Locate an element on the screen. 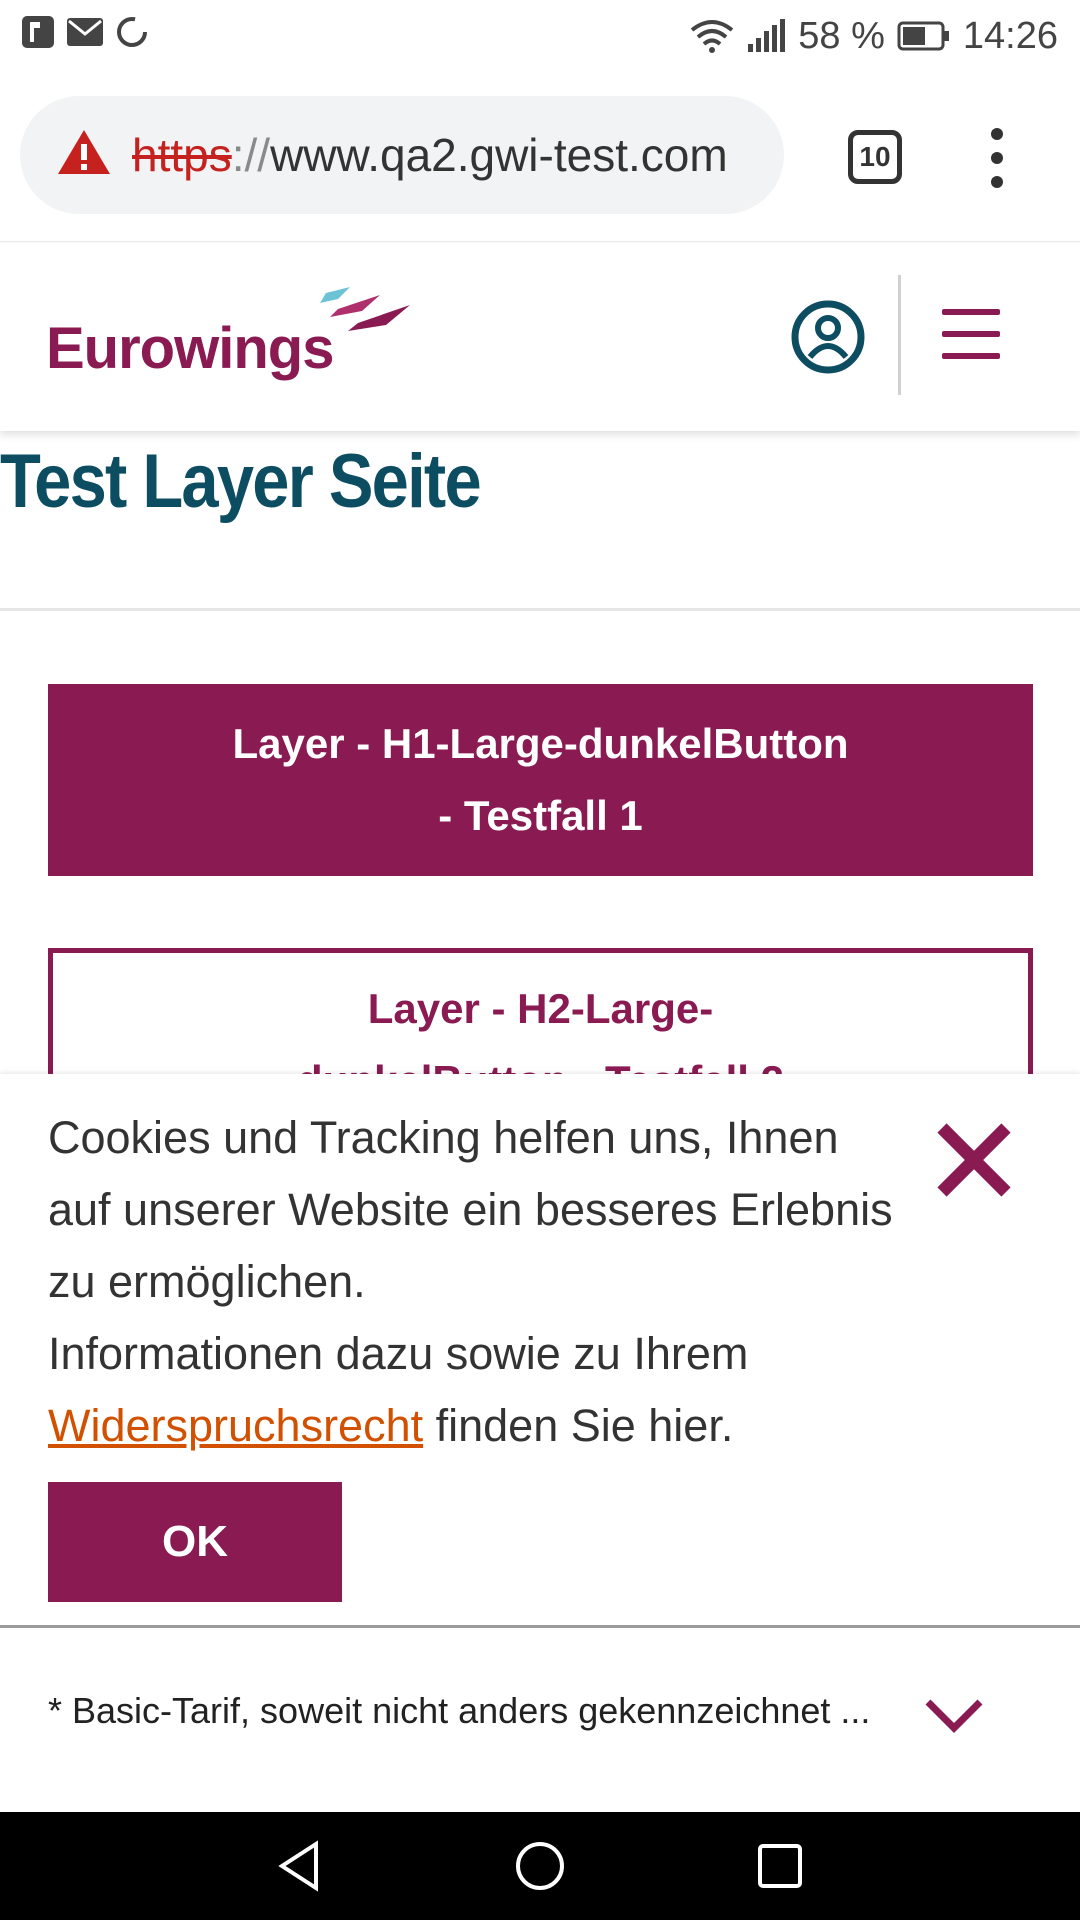  chevron-down-icon is located at coordinates (954, 1716).